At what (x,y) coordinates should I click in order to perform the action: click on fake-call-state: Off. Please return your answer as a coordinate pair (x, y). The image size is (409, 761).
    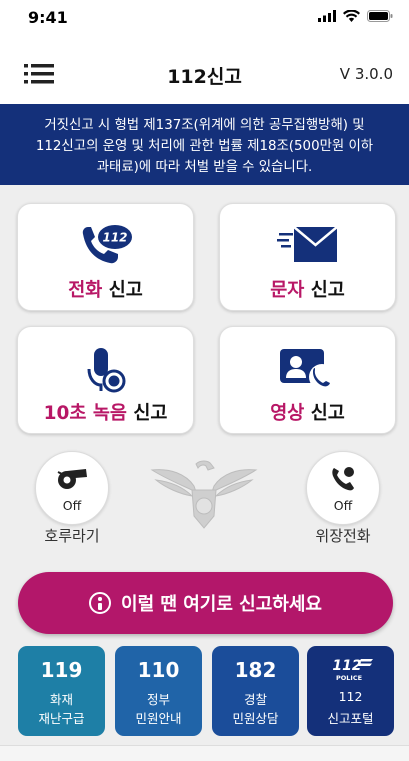
    Looking at the image, I should click on (343, 505).